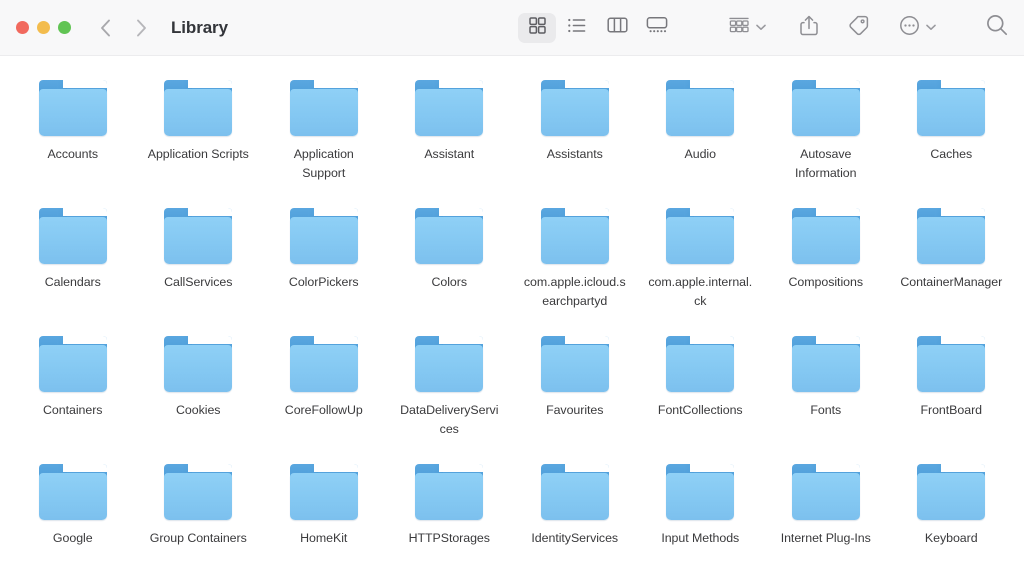 The image size is (1024, 563). What do you see at coordinates (952, 268) in the screenshot?
I see `file-item: ContainerManager` at bounding box center [952, 268].